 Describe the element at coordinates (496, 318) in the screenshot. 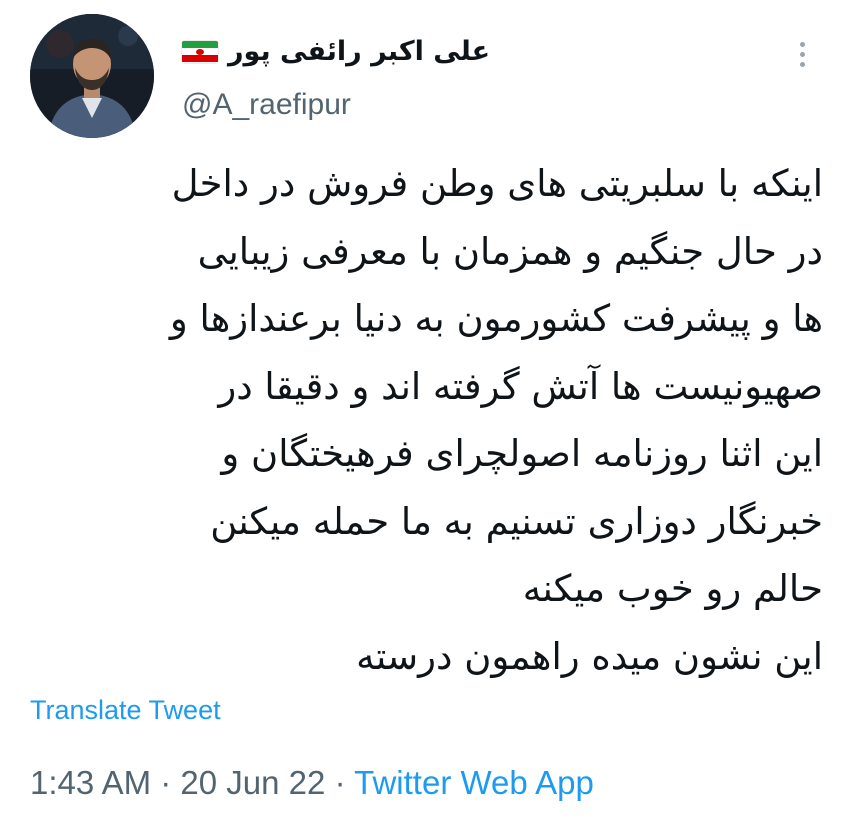

I see `tweet-text-line: ها و پیشرفت کشورمون به دنیا برعندازها و` at that location.